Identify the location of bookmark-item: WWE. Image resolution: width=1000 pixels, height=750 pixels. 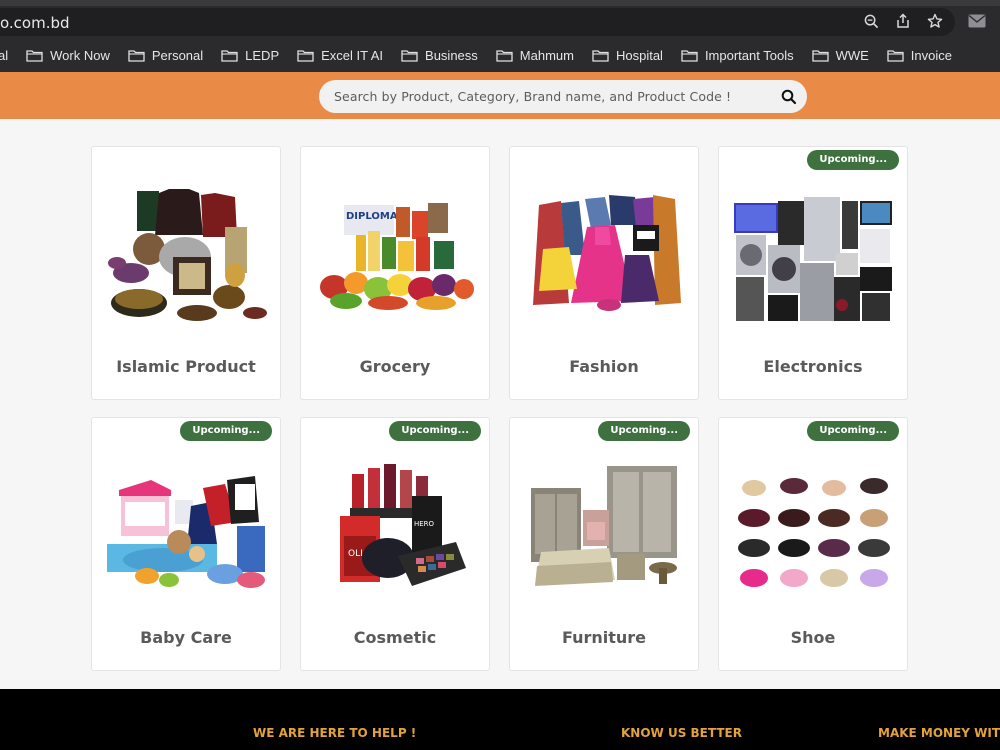
(840, 55).